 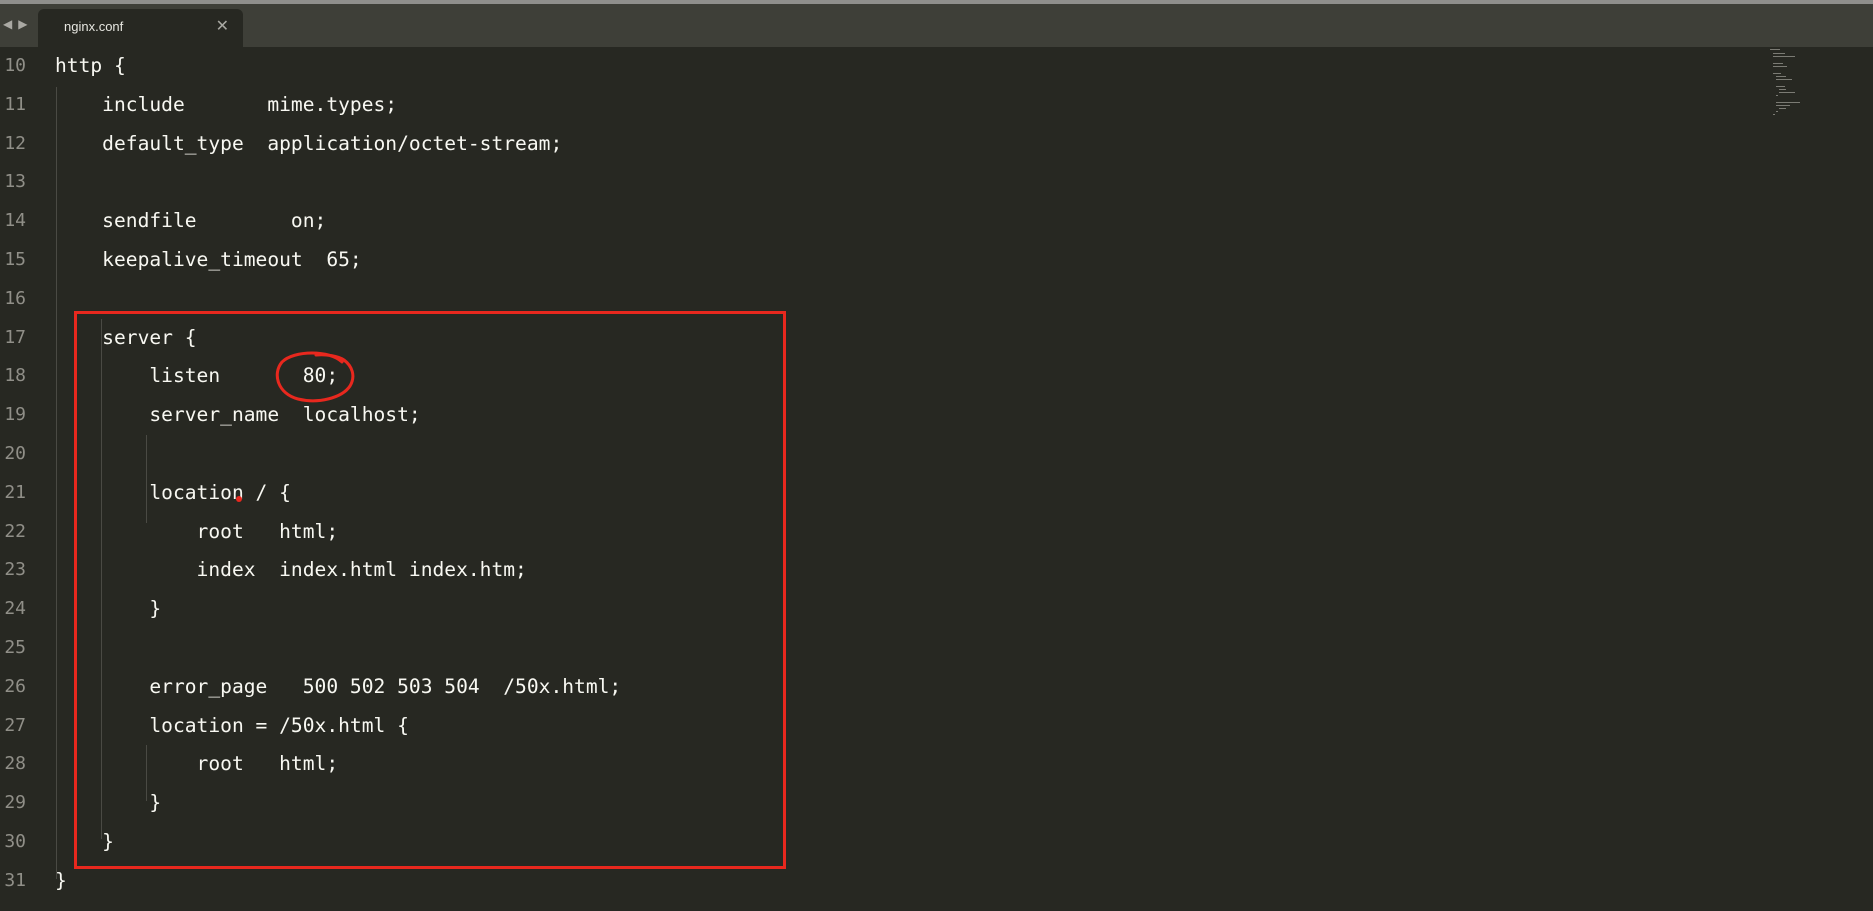 I want to click on code-line: 26 error_page 500 502 503 504 /50x.html;, so click(x=880, y=687).